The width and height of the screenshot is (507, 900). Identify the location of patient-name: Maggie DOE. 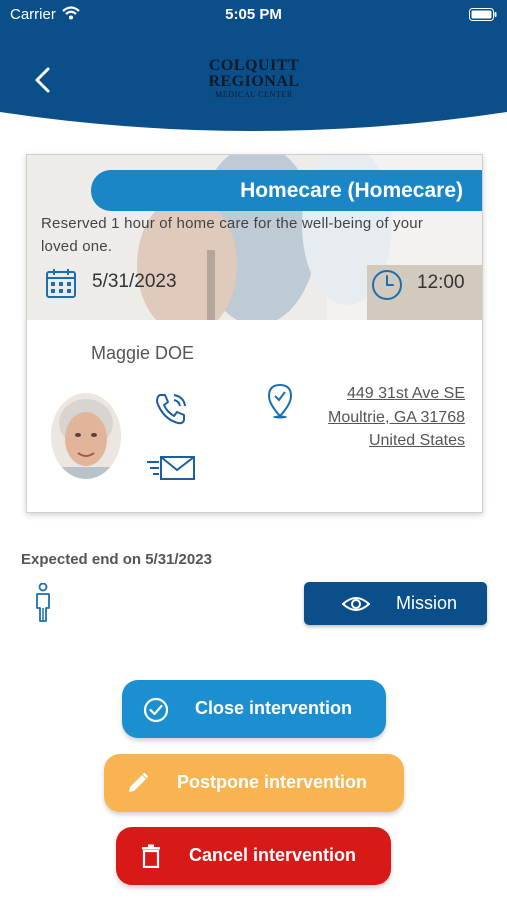
(143, 353).